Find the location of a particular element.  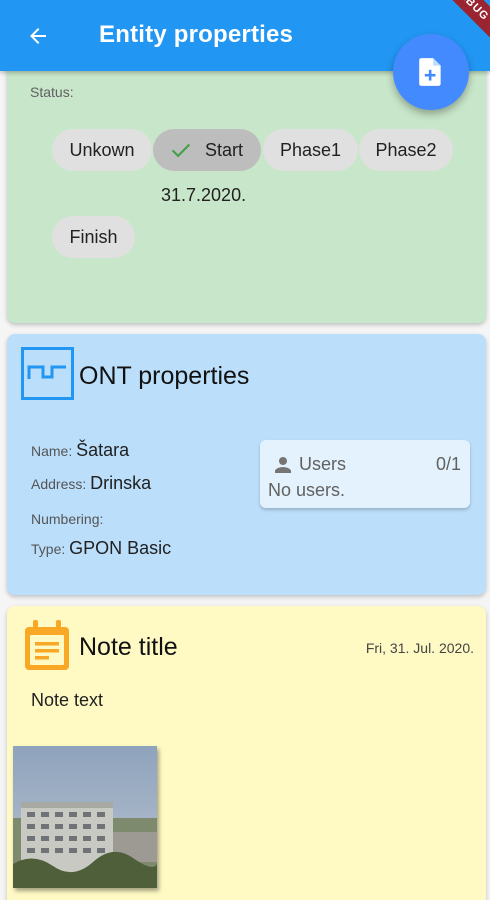

users-count: 0/1 is located at coordinates (448, 464).